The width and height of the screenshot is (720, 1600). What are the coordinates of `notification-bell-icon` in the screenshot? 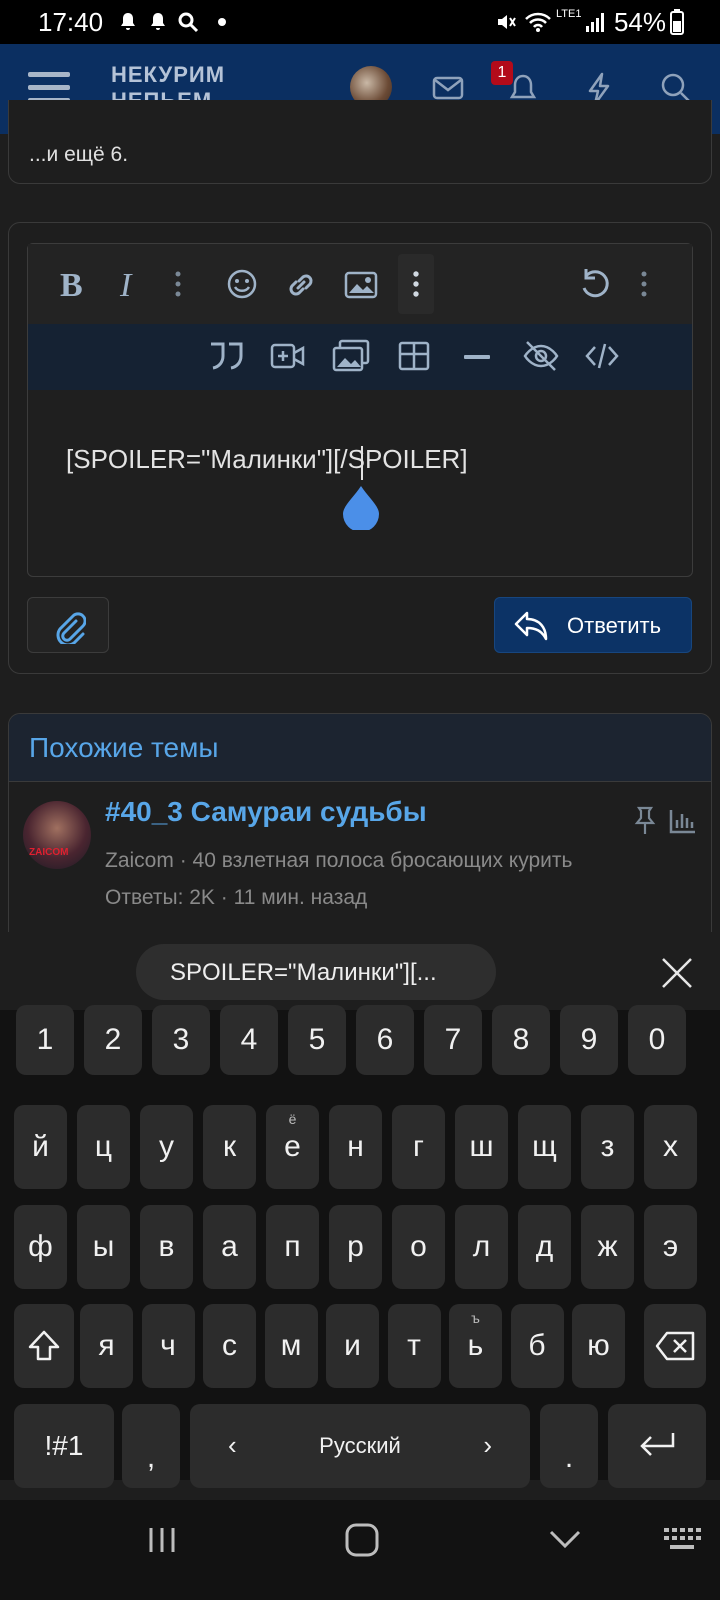 It's located at (128, 21).